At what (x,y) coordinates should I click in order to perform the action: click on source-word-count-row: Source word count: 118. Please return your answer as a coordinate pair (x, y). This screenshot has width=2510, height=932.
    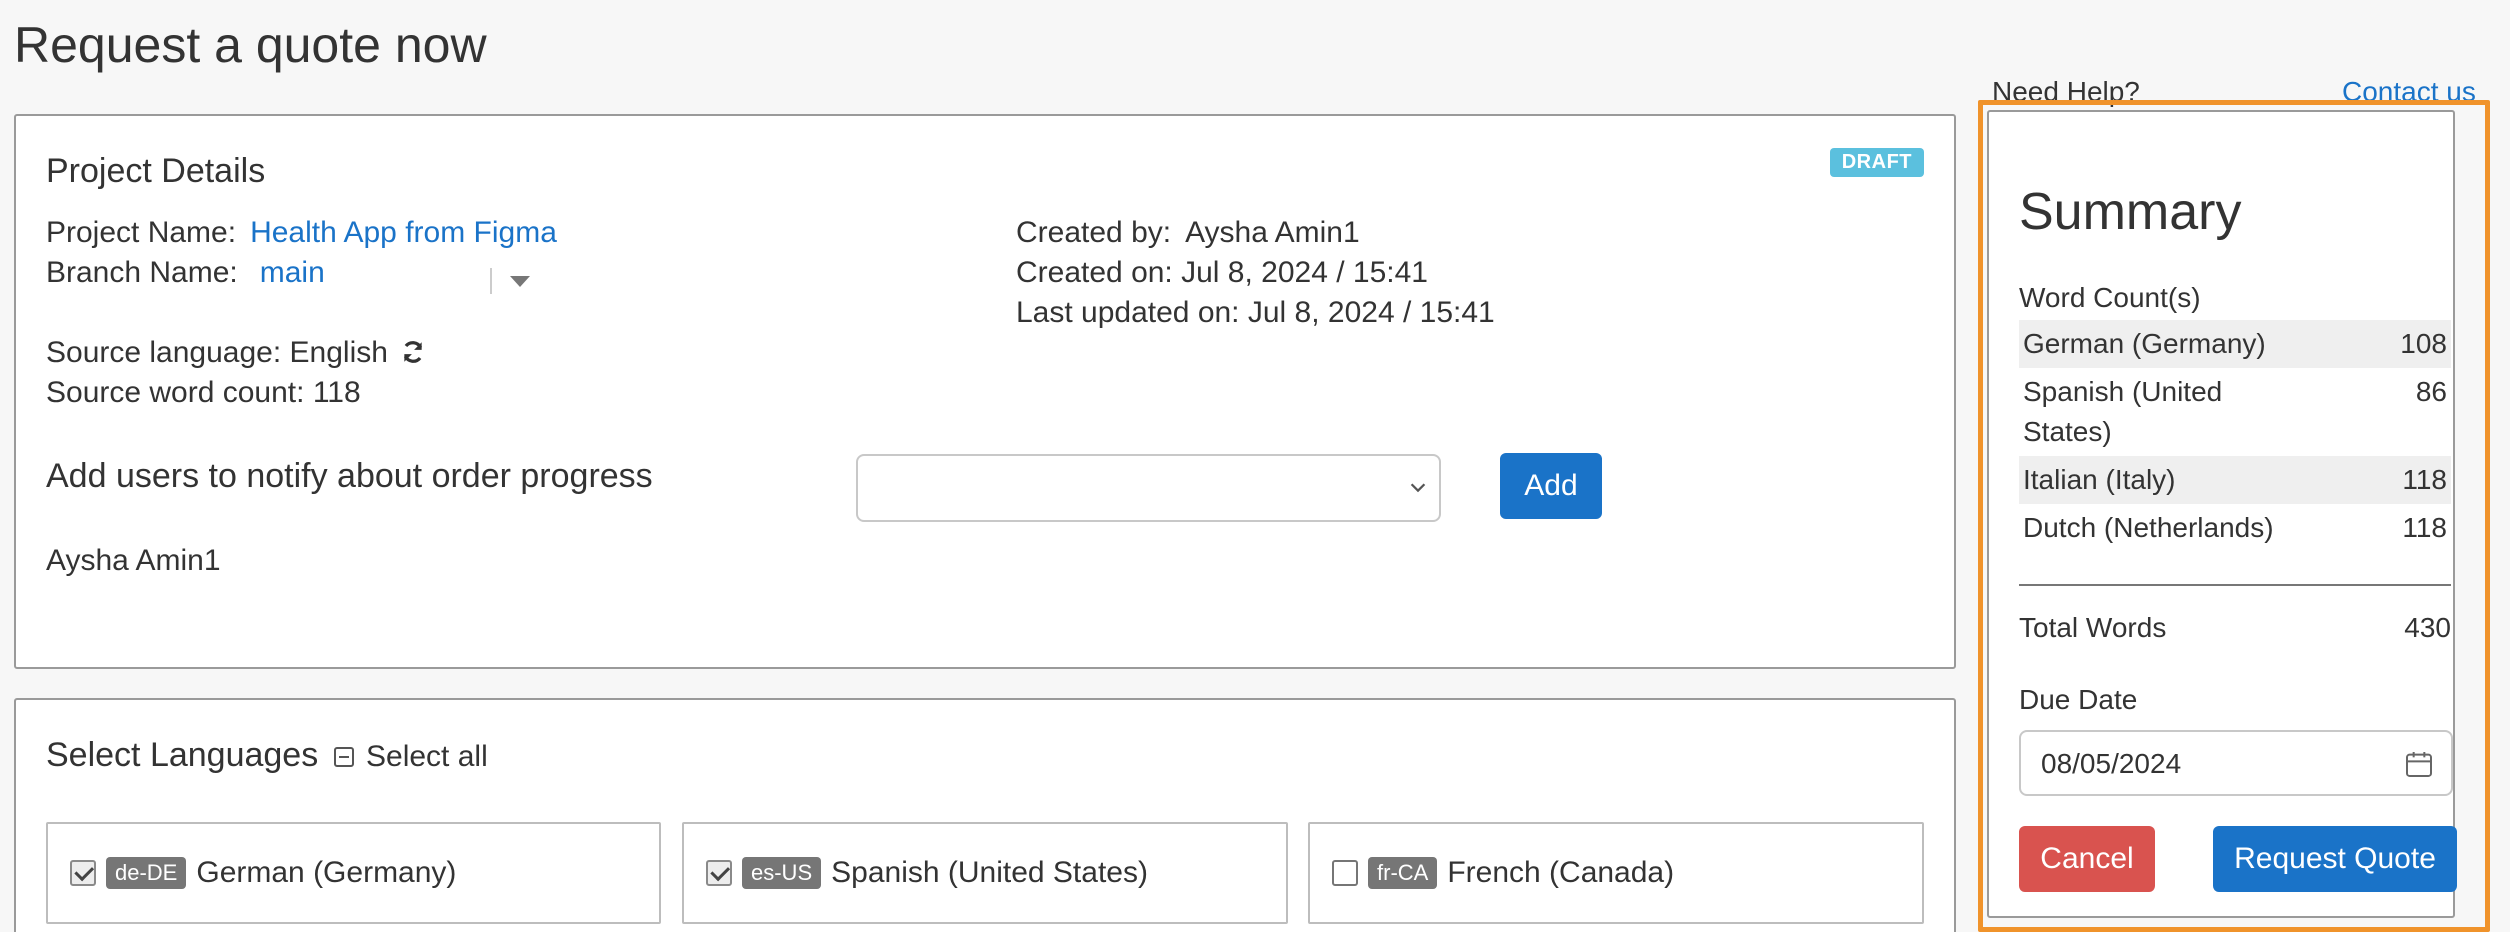
    Looking at the image, I should click on (203, 393).